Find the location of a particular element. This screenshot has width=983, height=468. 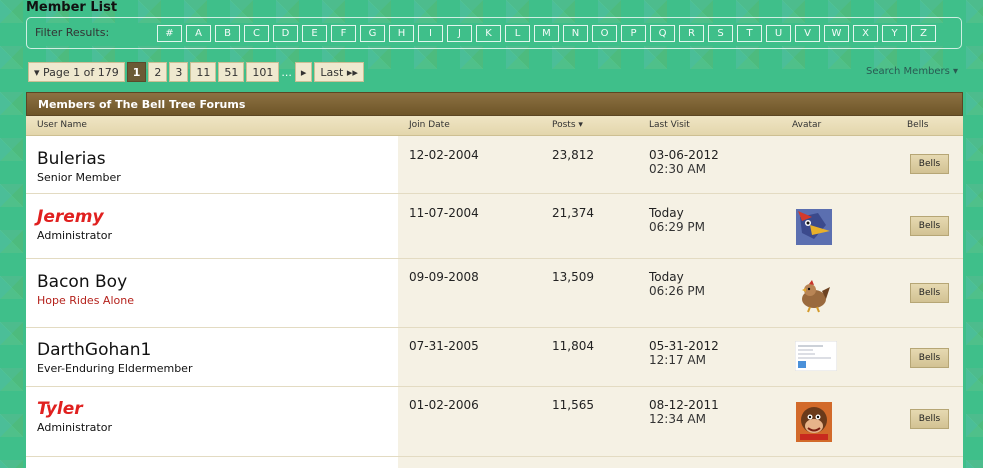

page-info-dropdown: ▾ Page 1 of 179 is located at coordinates (76, 72).